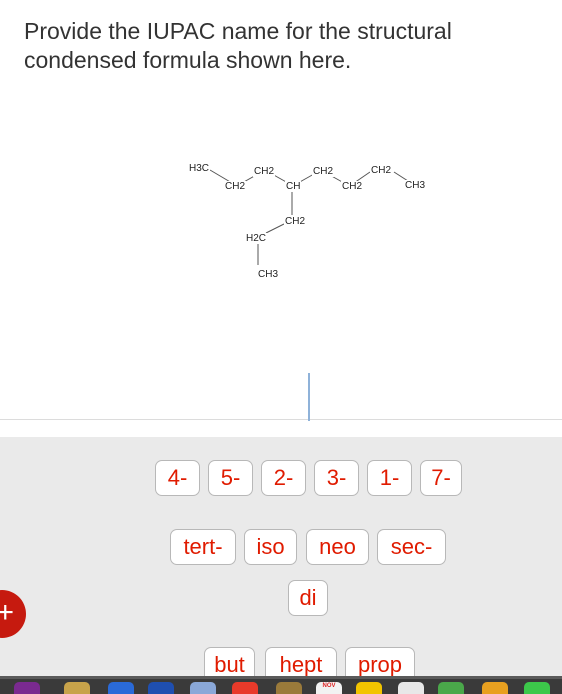 This screenshot has height=694, width=562. Describe the element at coordinates (256, 238) in the screenshot. I see `atom-h2c: H2C` at that location.